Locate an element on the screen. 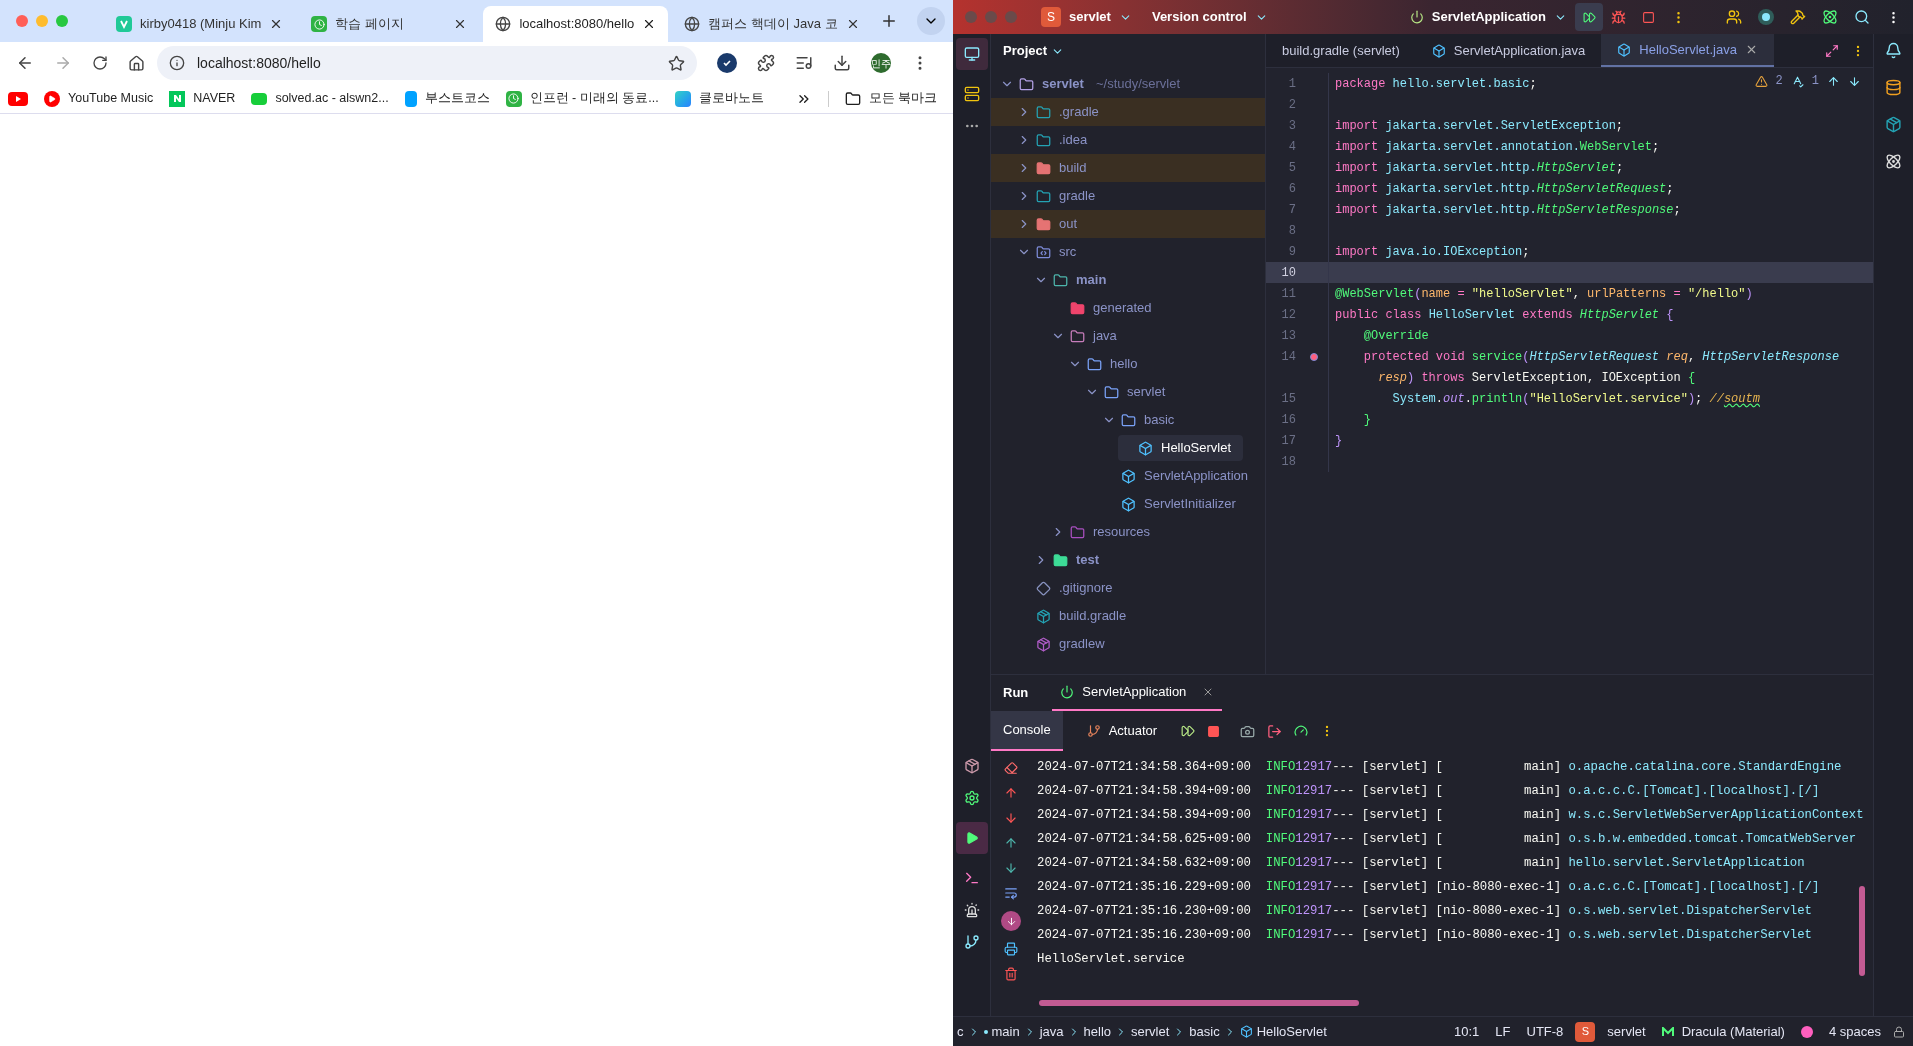 The image size is (1913, 1046). tree-item: test is located at coordinates (1072, 560).